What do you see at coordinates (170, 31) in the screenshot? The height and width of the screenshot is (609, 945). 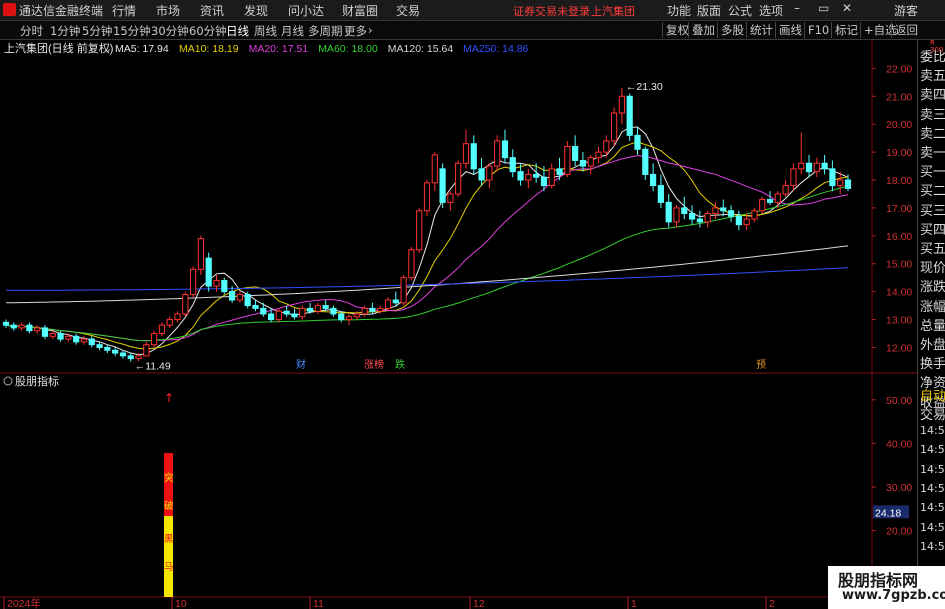 I see `tab-30min: 30分钟` at bounding box center [170, 31].